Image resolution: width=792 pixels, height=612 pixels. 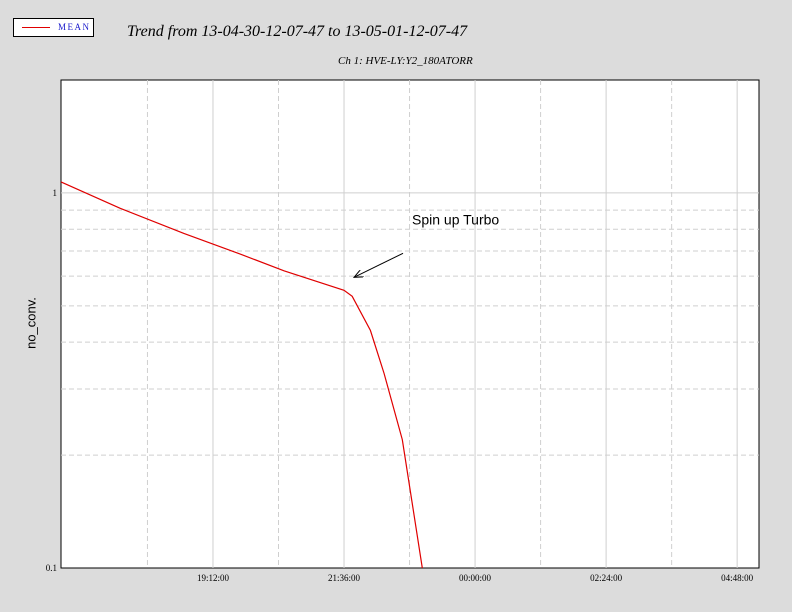 I want to click on y-tick-label: 0.1, so click(x=51, y=568).